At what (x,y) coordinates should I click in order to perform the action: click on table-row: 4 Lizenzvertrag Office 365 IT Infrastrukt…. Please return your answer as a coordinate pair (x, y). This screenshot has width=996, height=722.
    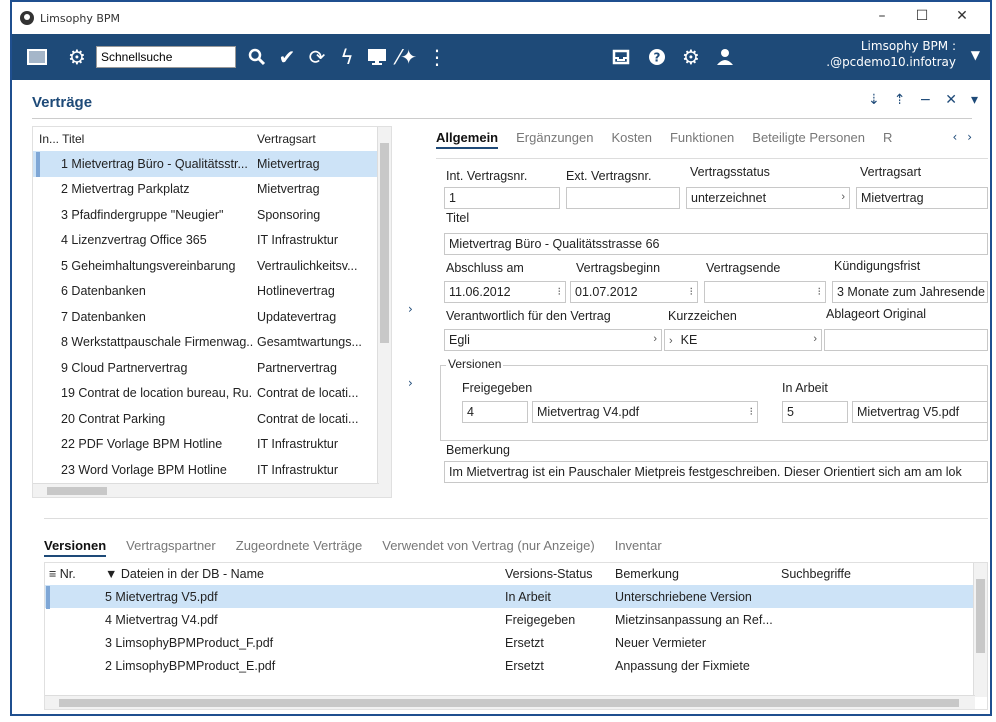
    Looking at the image, I should click on (212, 241).